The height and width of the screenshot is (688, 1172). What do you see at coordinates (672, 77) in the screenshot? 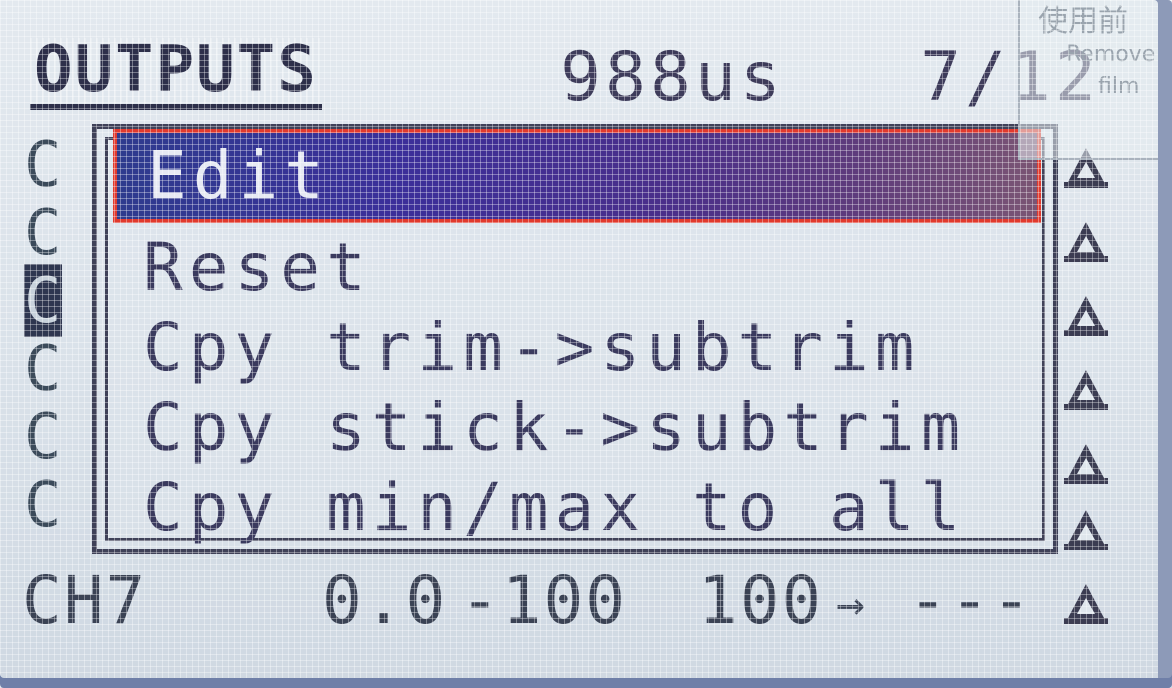
I see `pulse-readout: 988us` at bounding box center [672, 77].